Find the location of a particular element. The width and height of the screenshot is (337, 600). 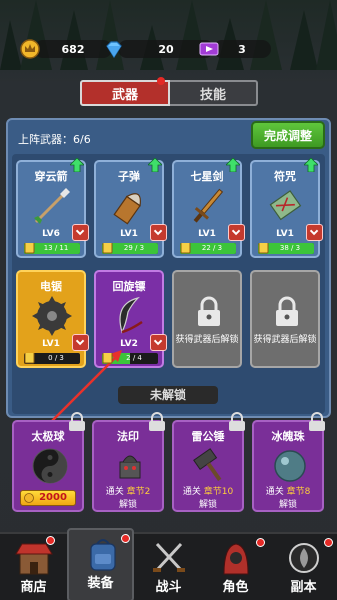

nav-character: 角色 is located at coordinates (235, 567).